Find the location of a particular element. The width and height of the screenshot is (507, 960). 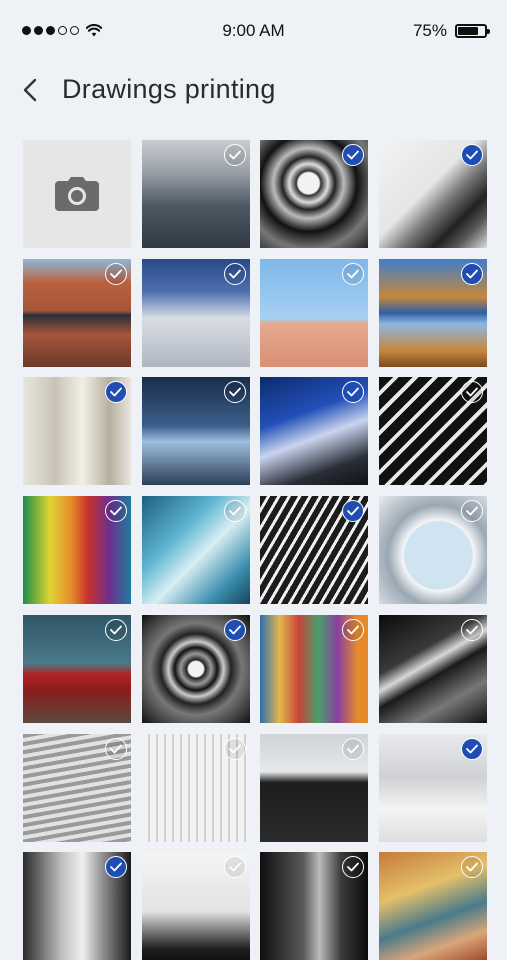

battery-percent: 75% is located at coordinates (429, 30).